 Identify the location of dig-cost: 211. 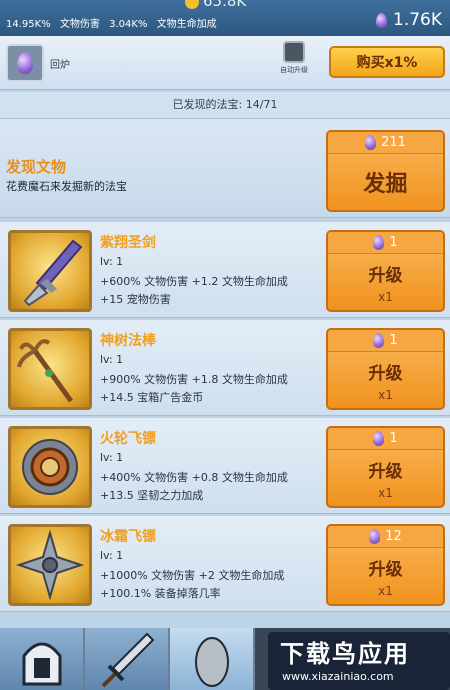
(385, 143).